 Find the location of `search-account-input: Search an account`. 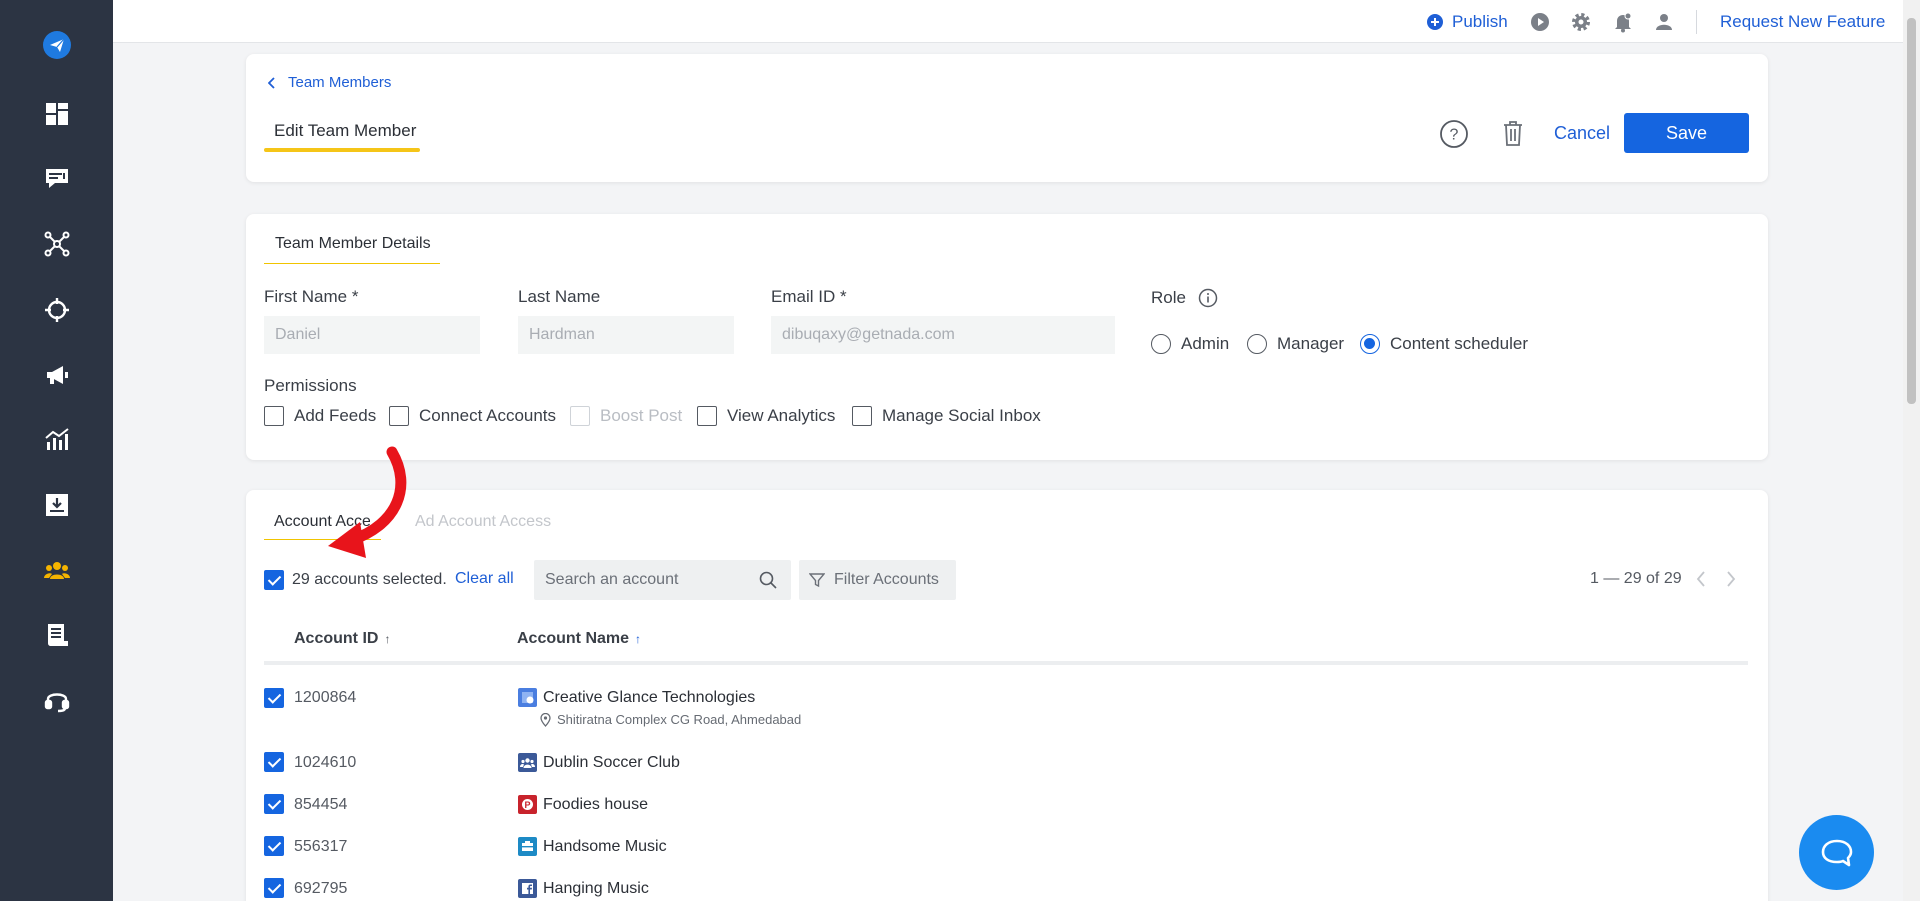

search-account-input: Search an account is located at coordinates (662, 580).